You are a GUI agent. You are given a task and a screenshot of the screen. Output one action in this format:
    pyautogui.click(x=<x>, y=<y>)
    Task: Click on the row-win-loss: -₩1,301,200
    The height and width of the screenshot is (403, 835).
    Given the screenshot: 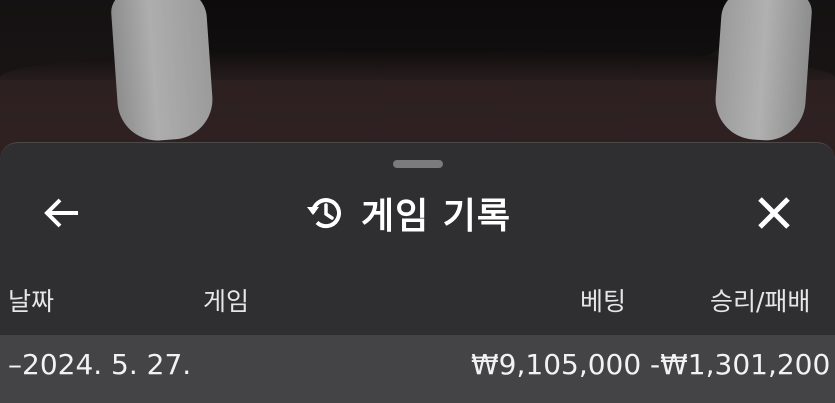 What is the action you would take?
    pyautogui.click(x=740, y=364)
    